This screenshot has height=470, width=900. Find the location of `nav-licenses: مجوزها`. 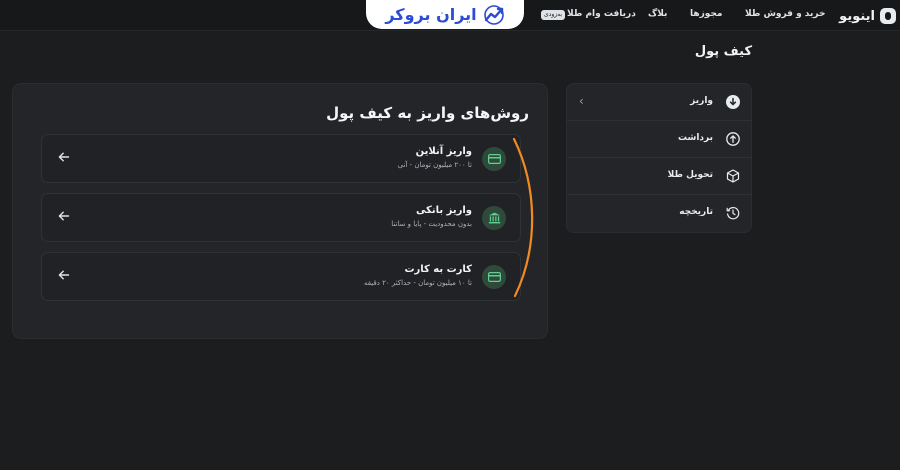

nav-licenses: مجوزها is located at coordinates (706, 14).